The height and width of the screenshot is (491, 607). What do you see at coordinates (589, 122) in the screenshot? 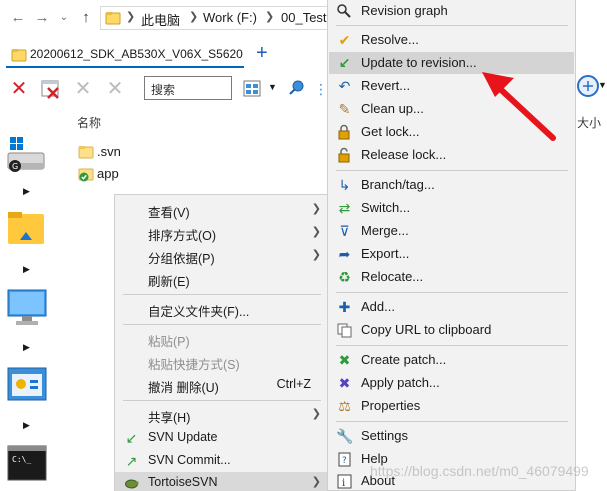
I see `column-header-size: 大小` at bounding box center [589, 122].